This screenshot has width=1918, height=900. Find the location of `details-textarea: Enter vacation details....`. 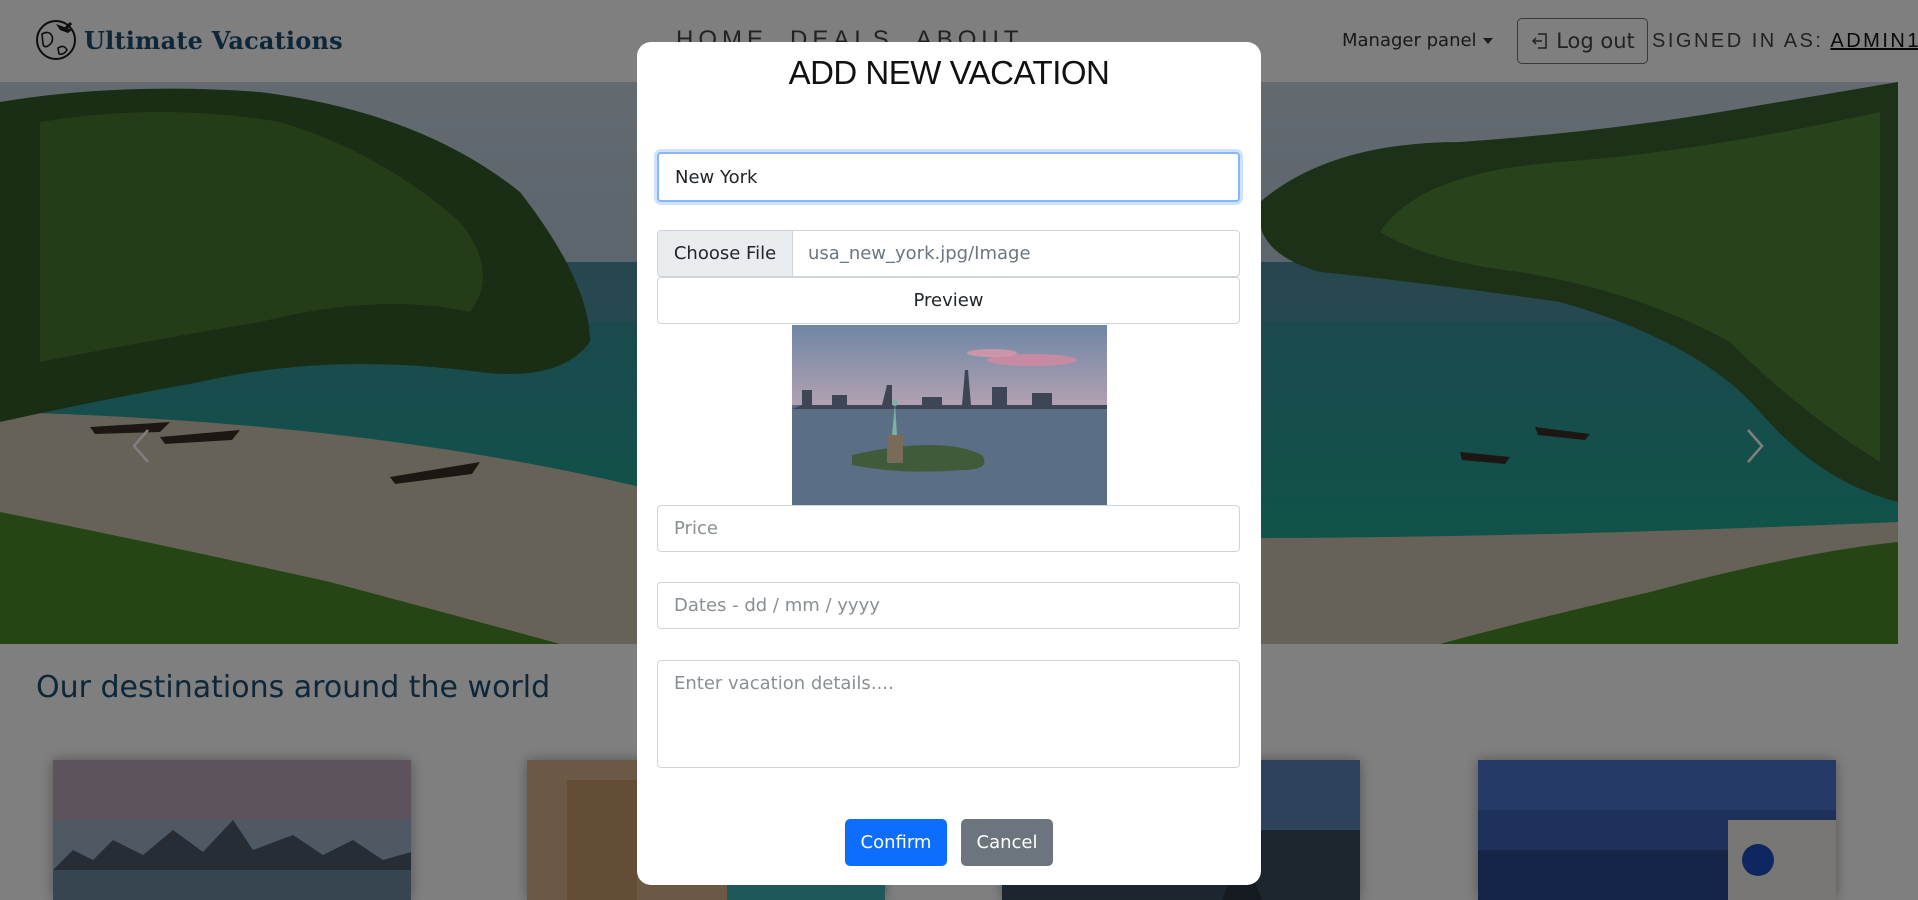

details-textarea: Enter vacation details.... is located at coordinates (948, 714).